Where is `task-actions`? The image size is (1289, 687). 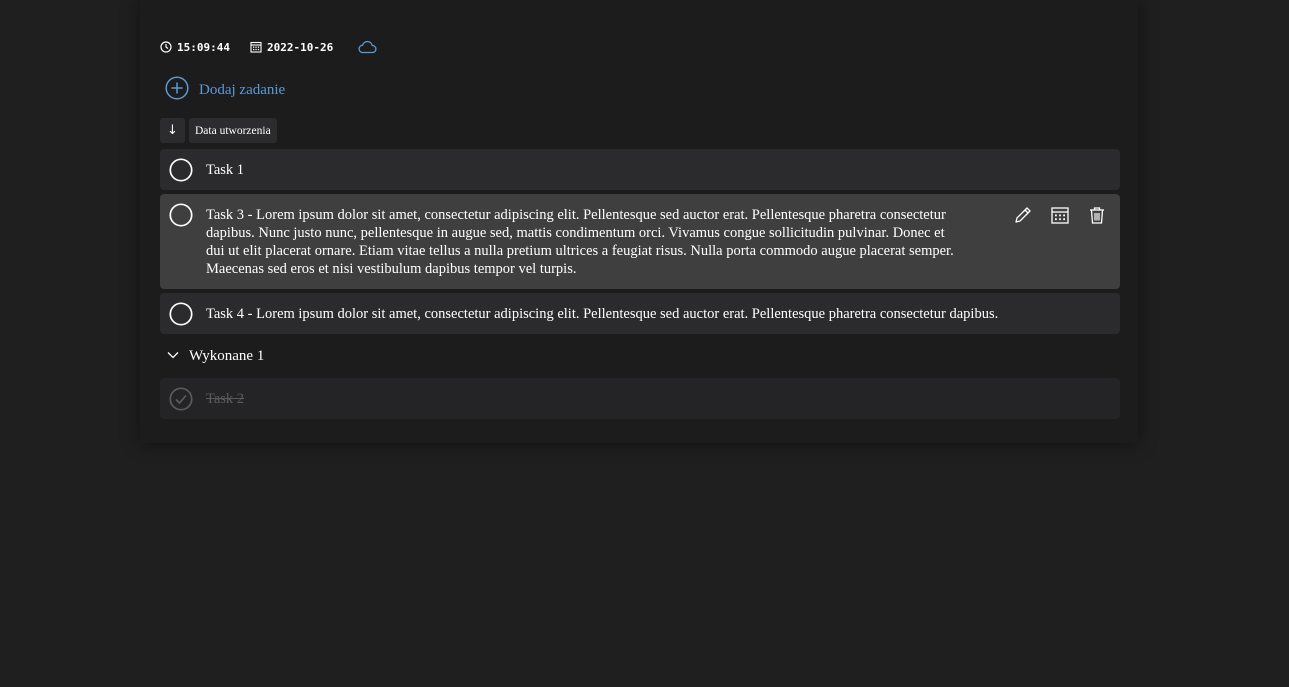 task-actions is located at coordinates (1054, 215).